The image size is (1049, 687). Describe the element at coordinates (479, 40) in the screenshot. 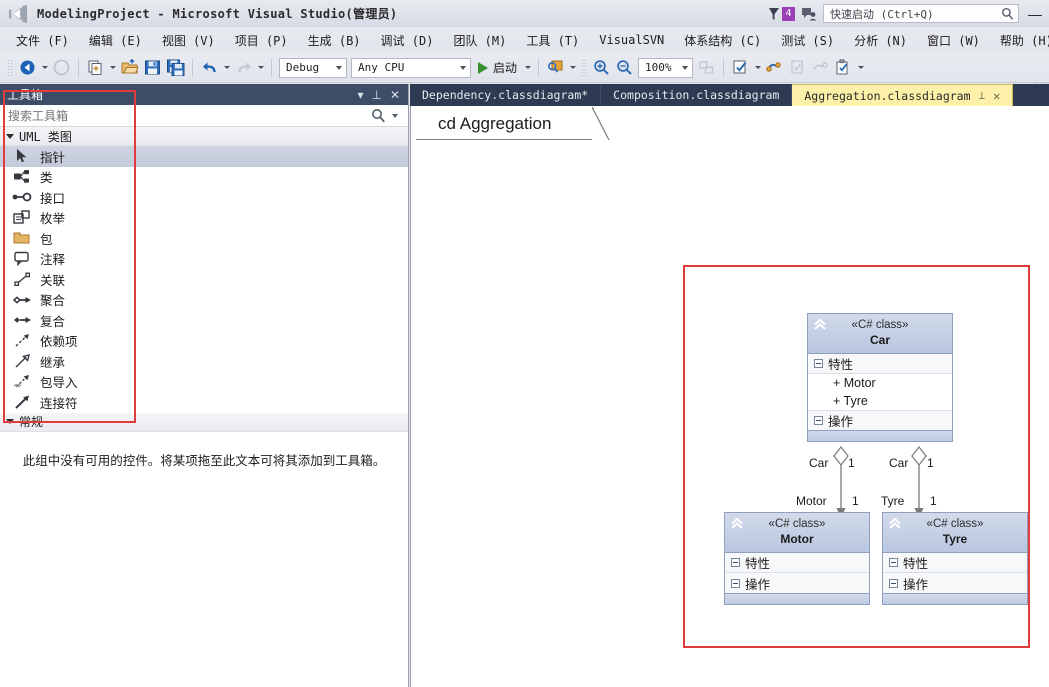

I see `menu-team: 团队 (M)` at that location.